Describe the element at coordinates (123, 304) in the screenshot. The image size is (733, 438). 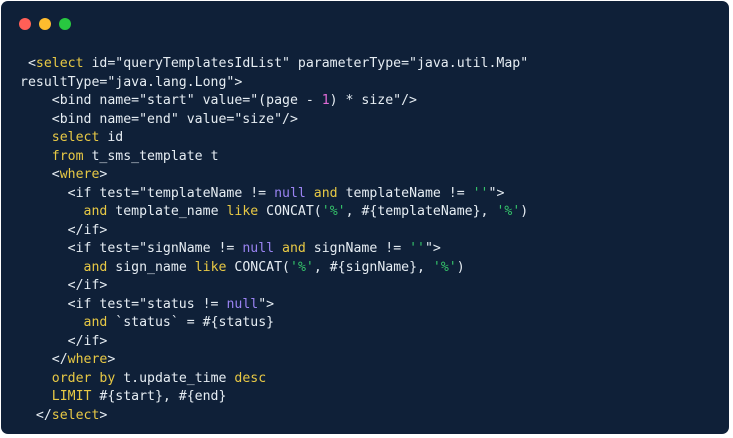
I see `code-token-default: <if test="status !=` at that location.